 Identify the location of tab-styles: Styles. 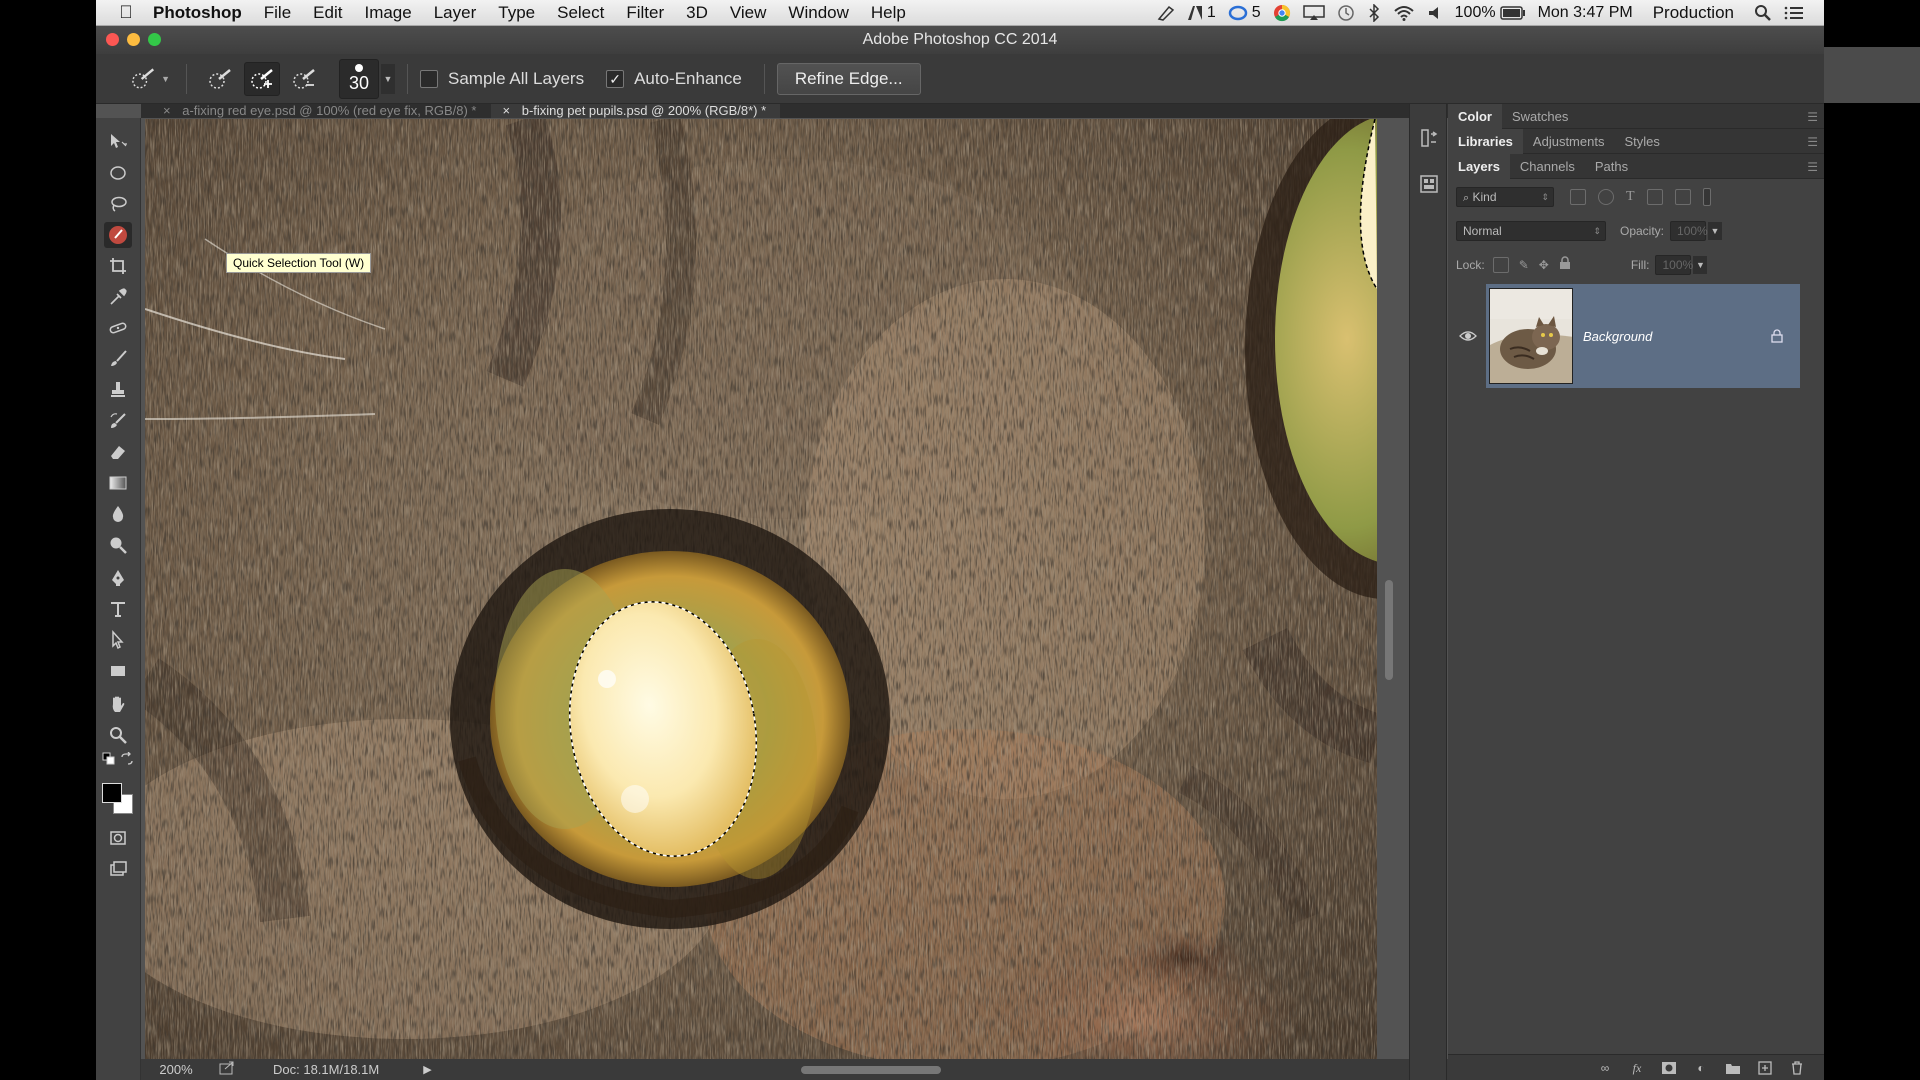
(1641, 141).